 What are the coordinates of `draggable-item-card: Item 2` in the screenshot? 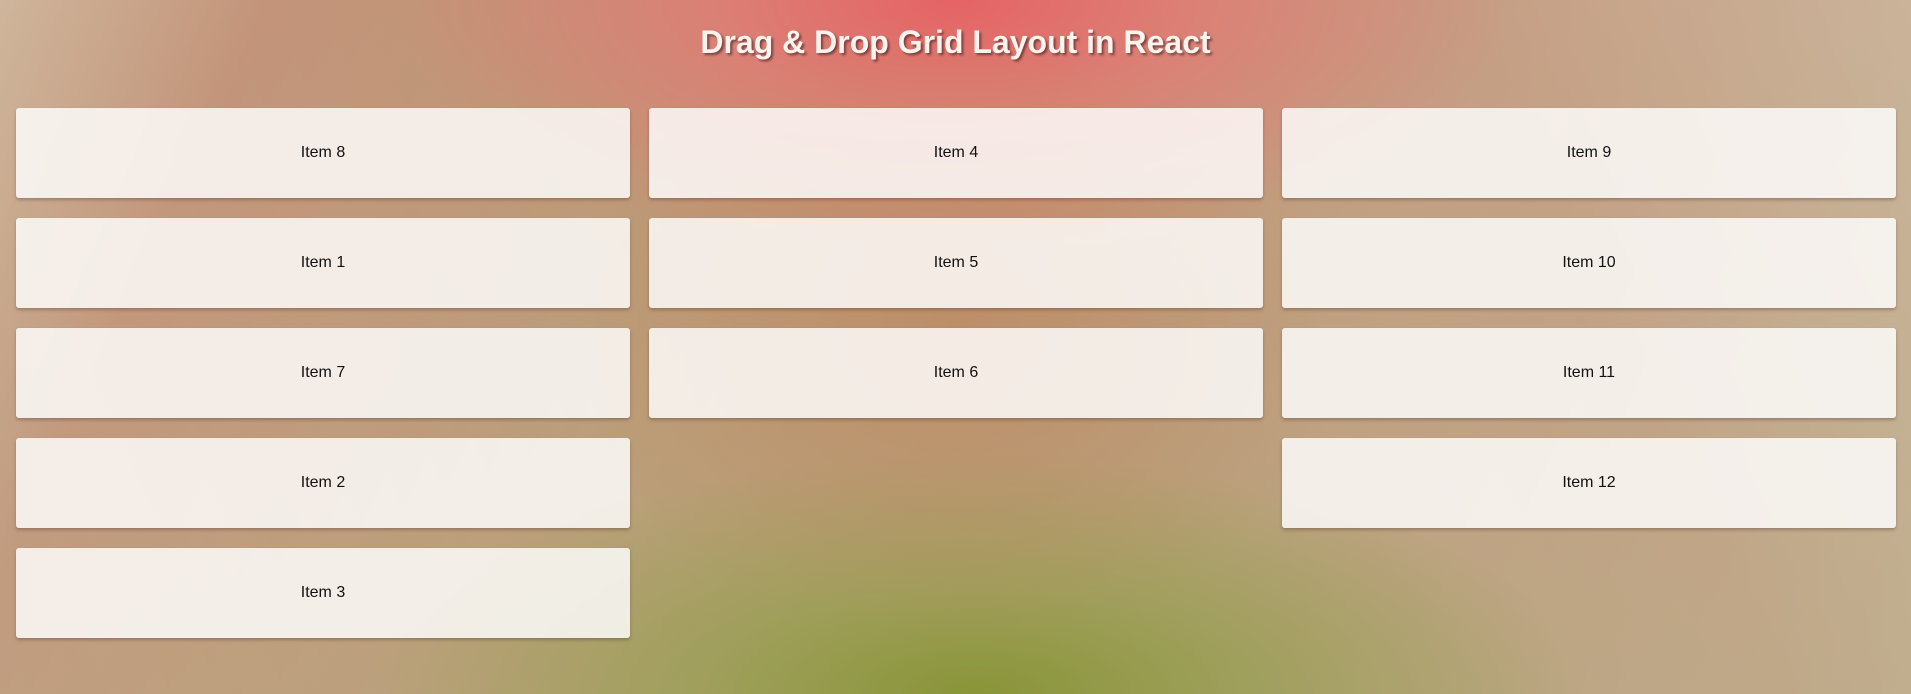 It's located at (323, 483).